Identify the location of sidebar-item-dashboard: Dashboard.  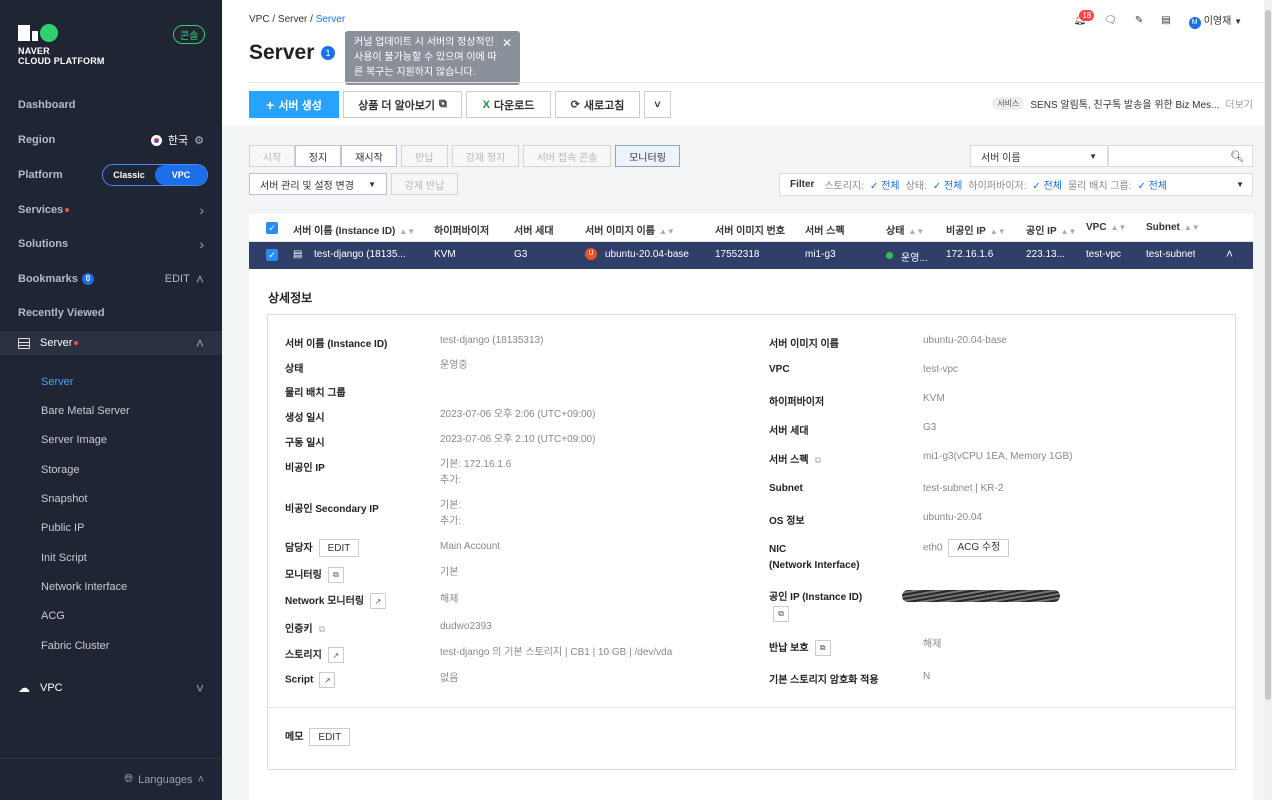
(111, 105).